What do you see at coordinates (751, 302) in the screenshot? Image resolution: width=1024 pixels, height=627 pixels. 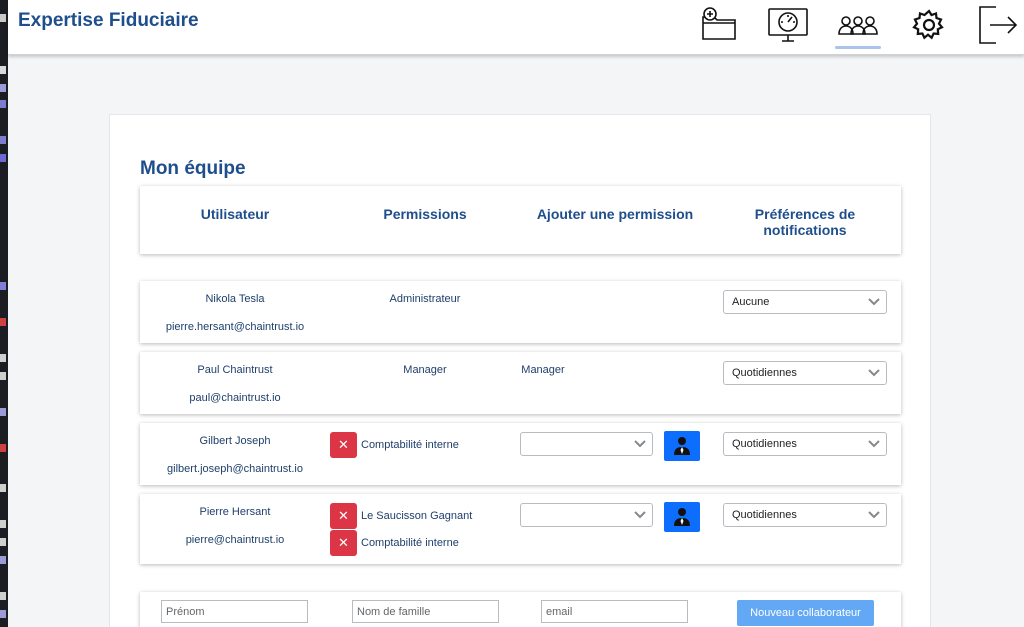 I see `notification-select-value: Aucune` at bounding box center [751, 302].